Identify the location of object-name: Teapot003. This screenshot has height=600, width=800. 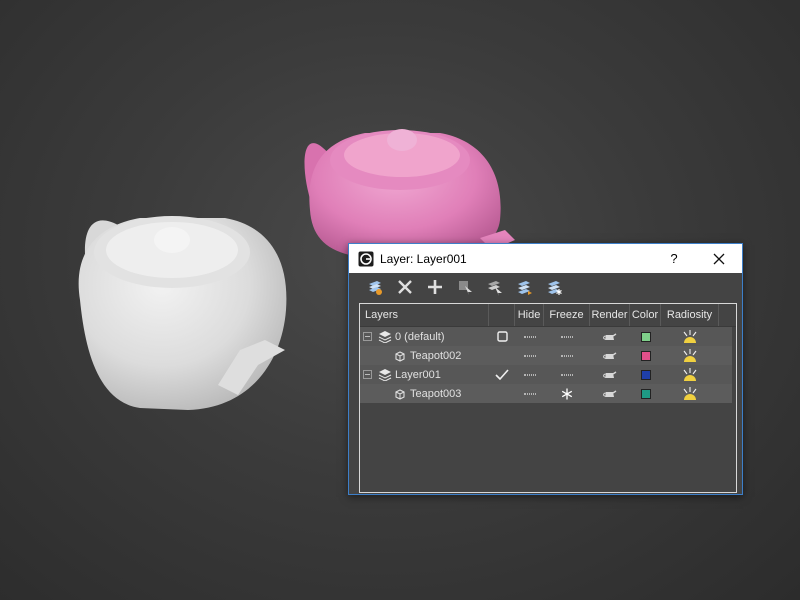
(436, 393).